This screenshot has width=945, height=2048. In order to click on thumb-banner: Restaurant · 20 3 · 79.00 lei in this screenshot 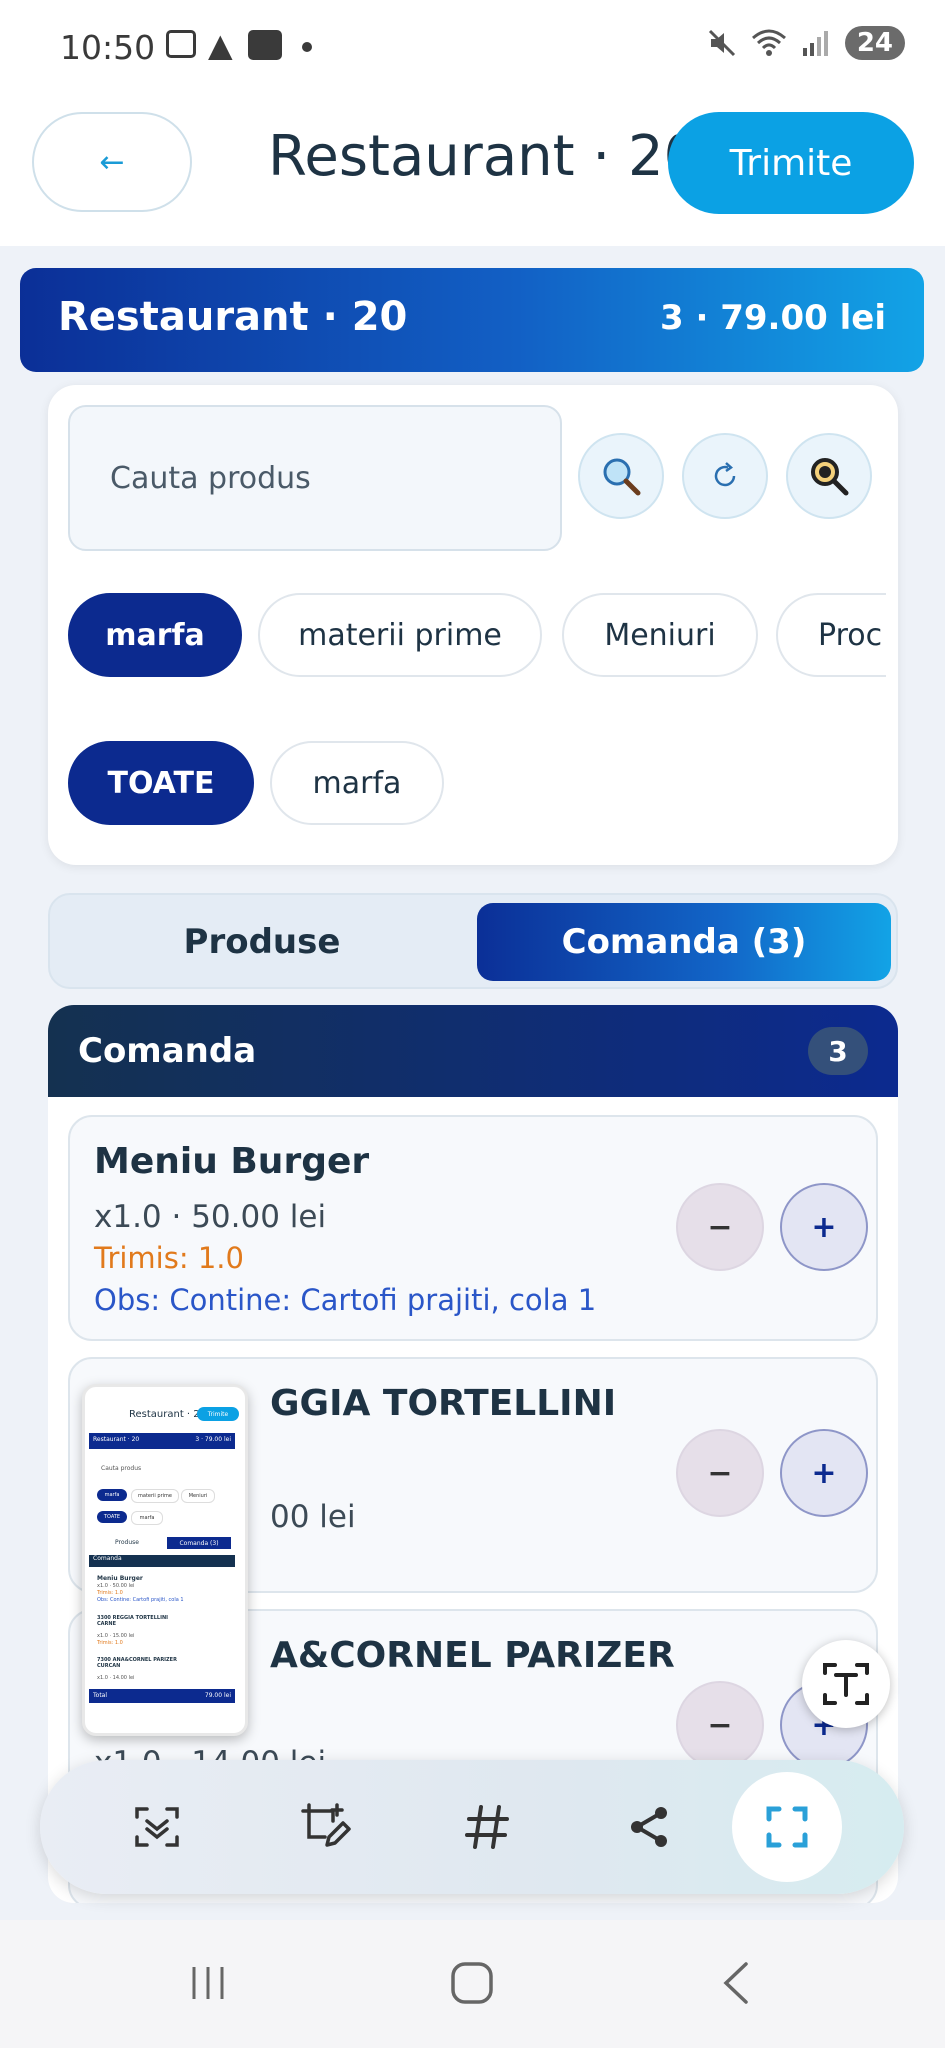, I will do `click(162, 1441)`.